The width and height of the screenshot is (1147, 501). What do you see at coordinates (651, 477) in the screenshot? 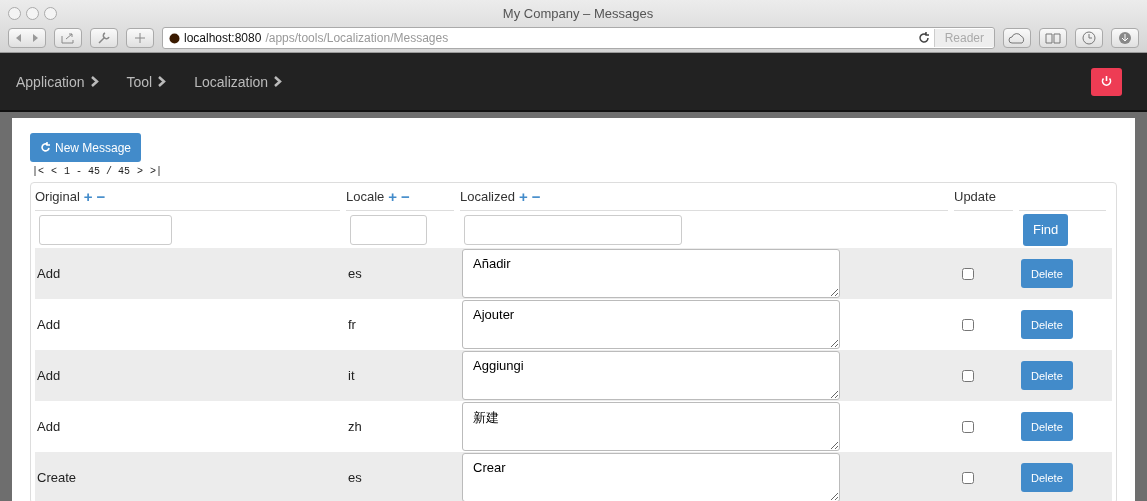
I see `translation-field: Crear` at bounding box center [651, 477].